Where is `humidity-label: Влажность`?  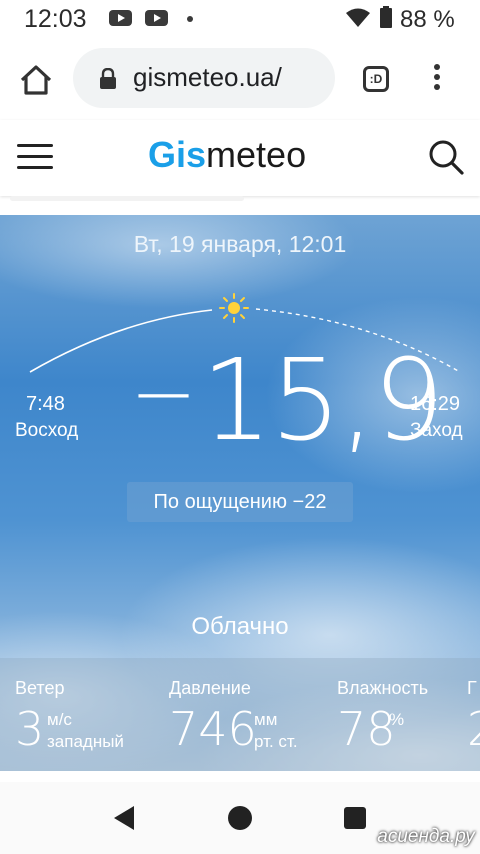 humidity-label: Влажность is located at coordinates (383, 688).